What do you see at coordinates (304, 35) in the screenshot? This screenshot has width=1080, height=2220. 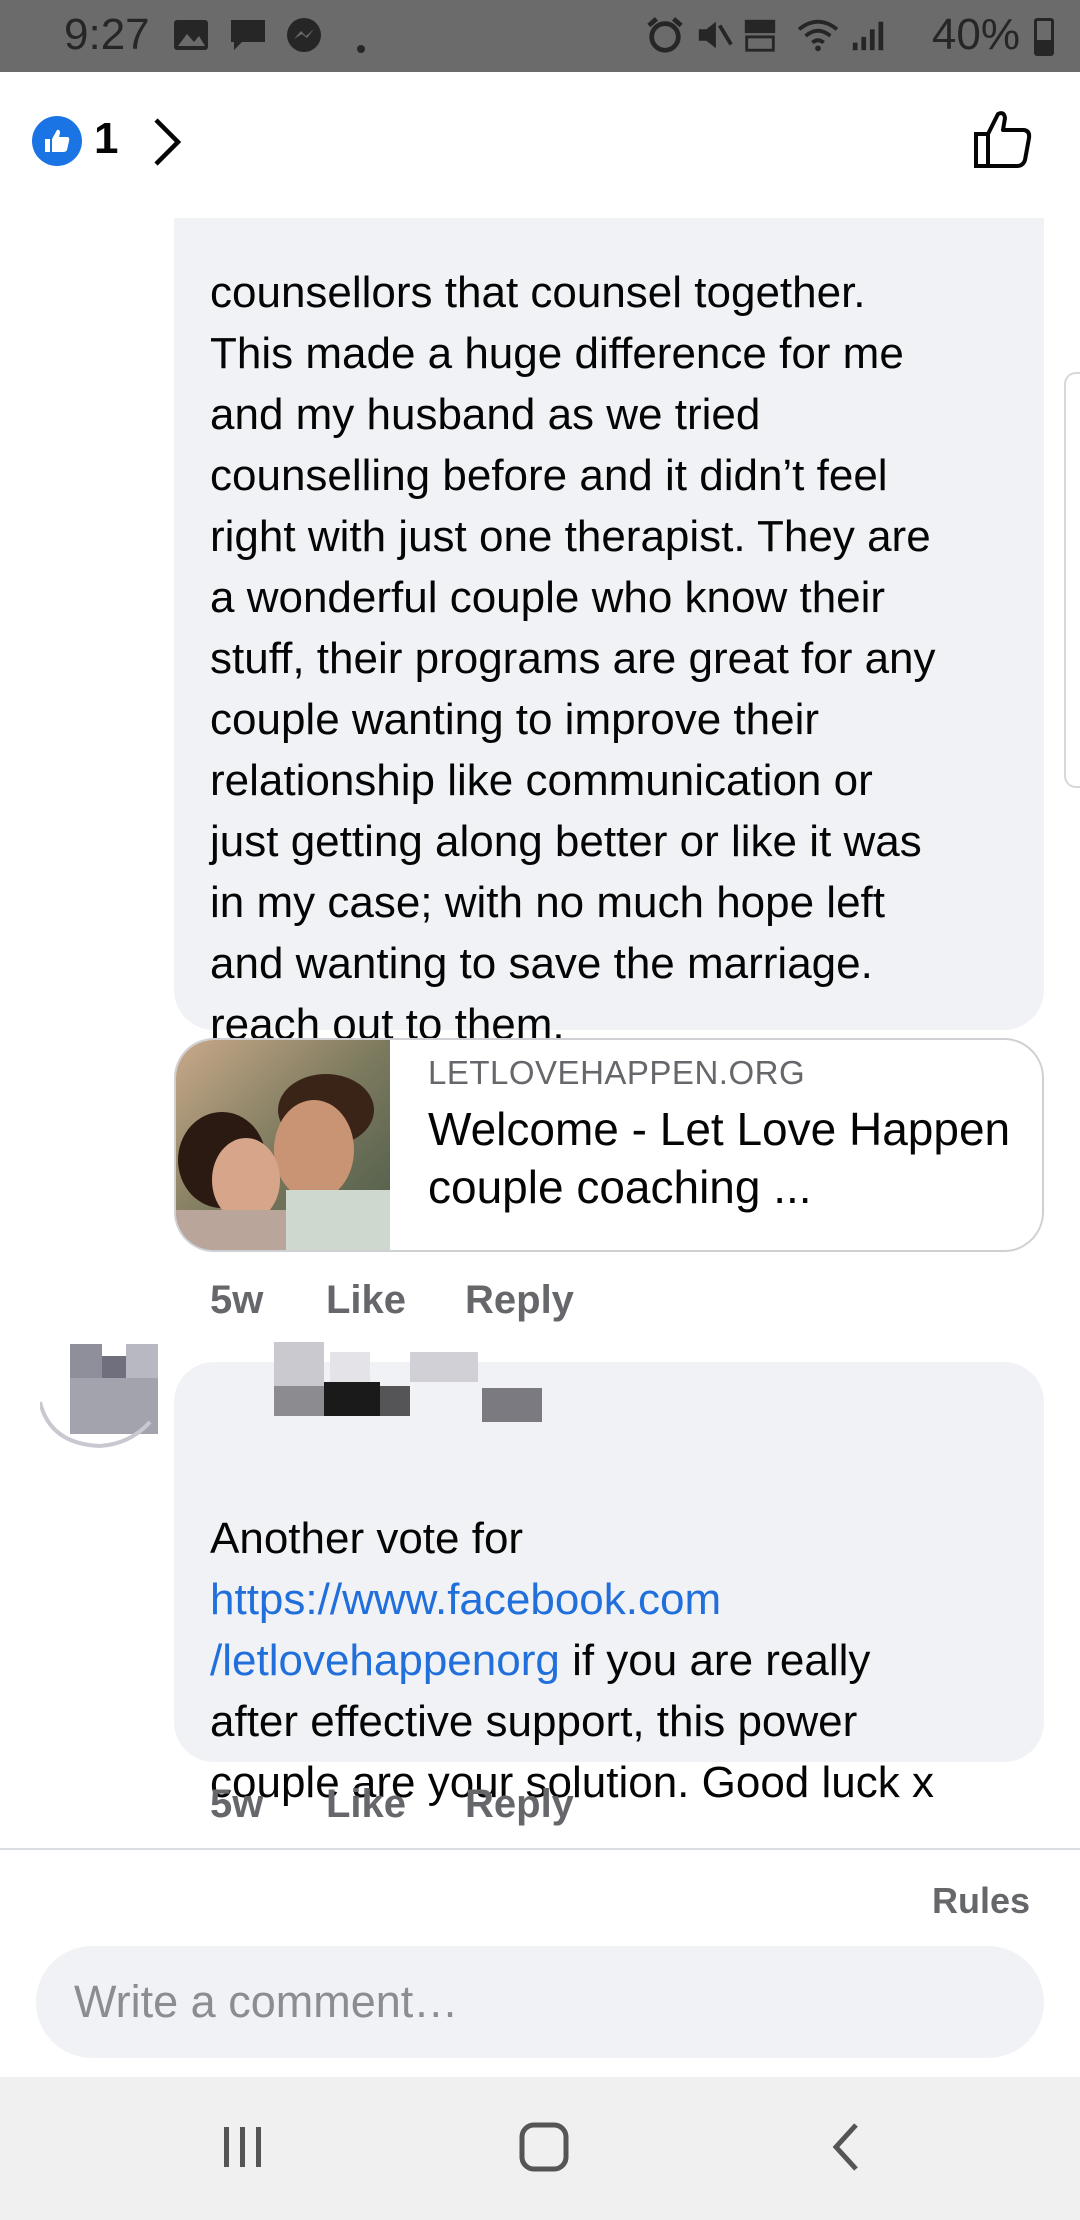 I see `messenger-notification-icon` at bounding box center [304, 35].